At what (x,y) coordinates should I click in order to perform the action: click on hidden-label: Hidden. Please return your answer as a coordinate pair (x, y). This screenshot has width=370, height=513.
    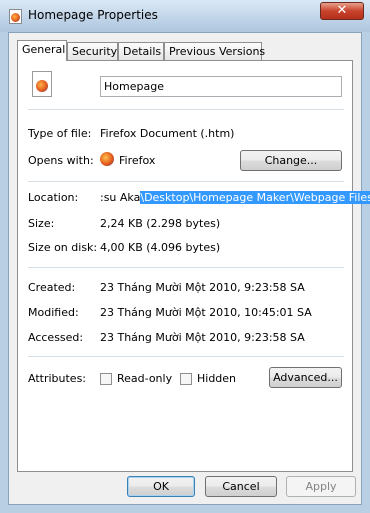
    Looking at the image, I should click on (216, 378).